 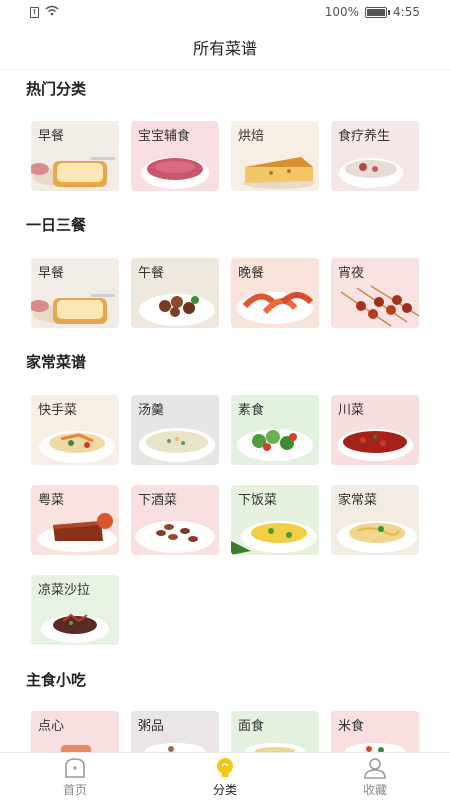 I want to click on category-tile-sichuan: 川菜, so click(x=375, y=430).